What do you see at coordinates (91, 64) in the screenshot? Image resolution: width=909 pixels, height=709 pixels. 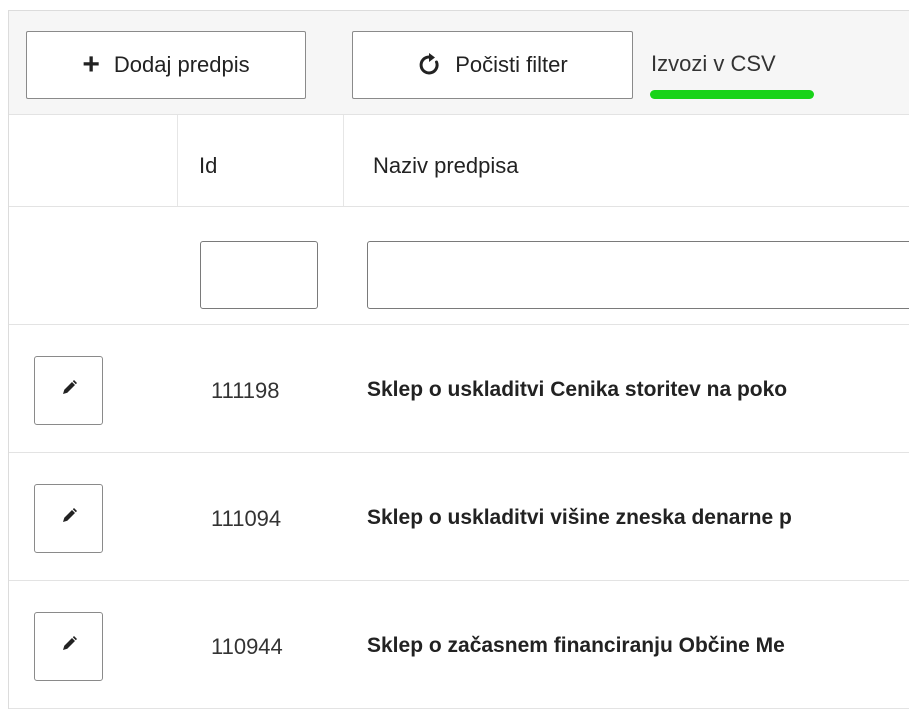 I see `plus-icon: +` at bounding box center [91, 64].